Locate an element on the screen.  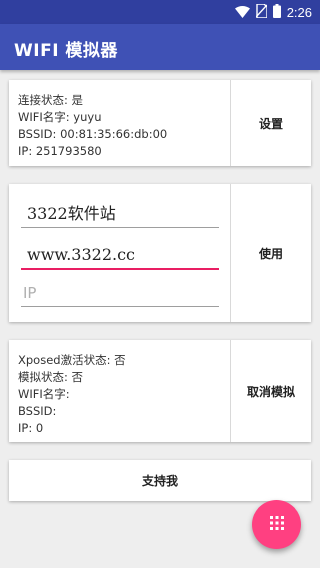
app-bar: WIFI 模拟器 is located at coordinates (160, 47).